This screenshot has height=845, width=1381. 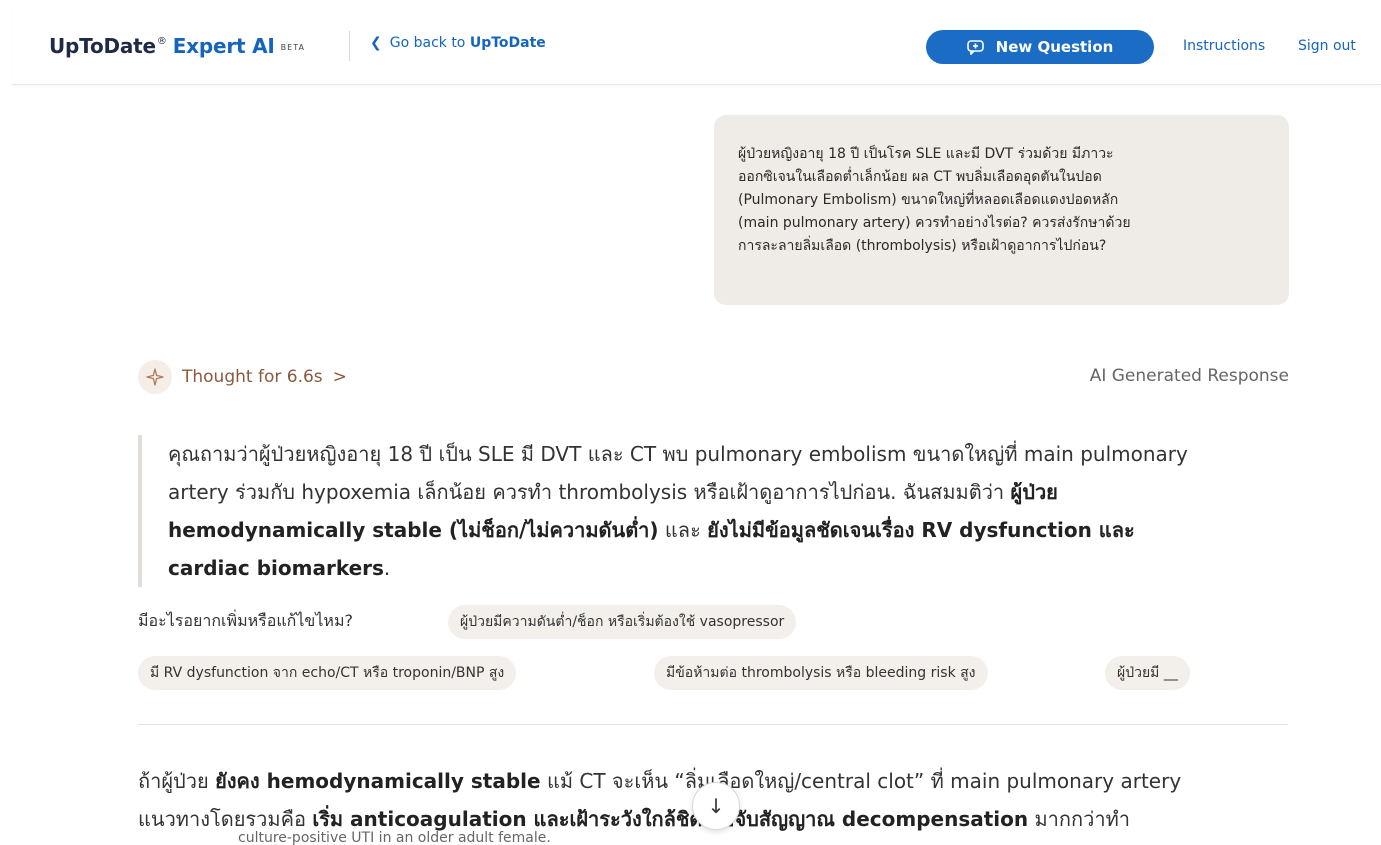 I want to click on new-question-icon, so click(x=975, y=47).